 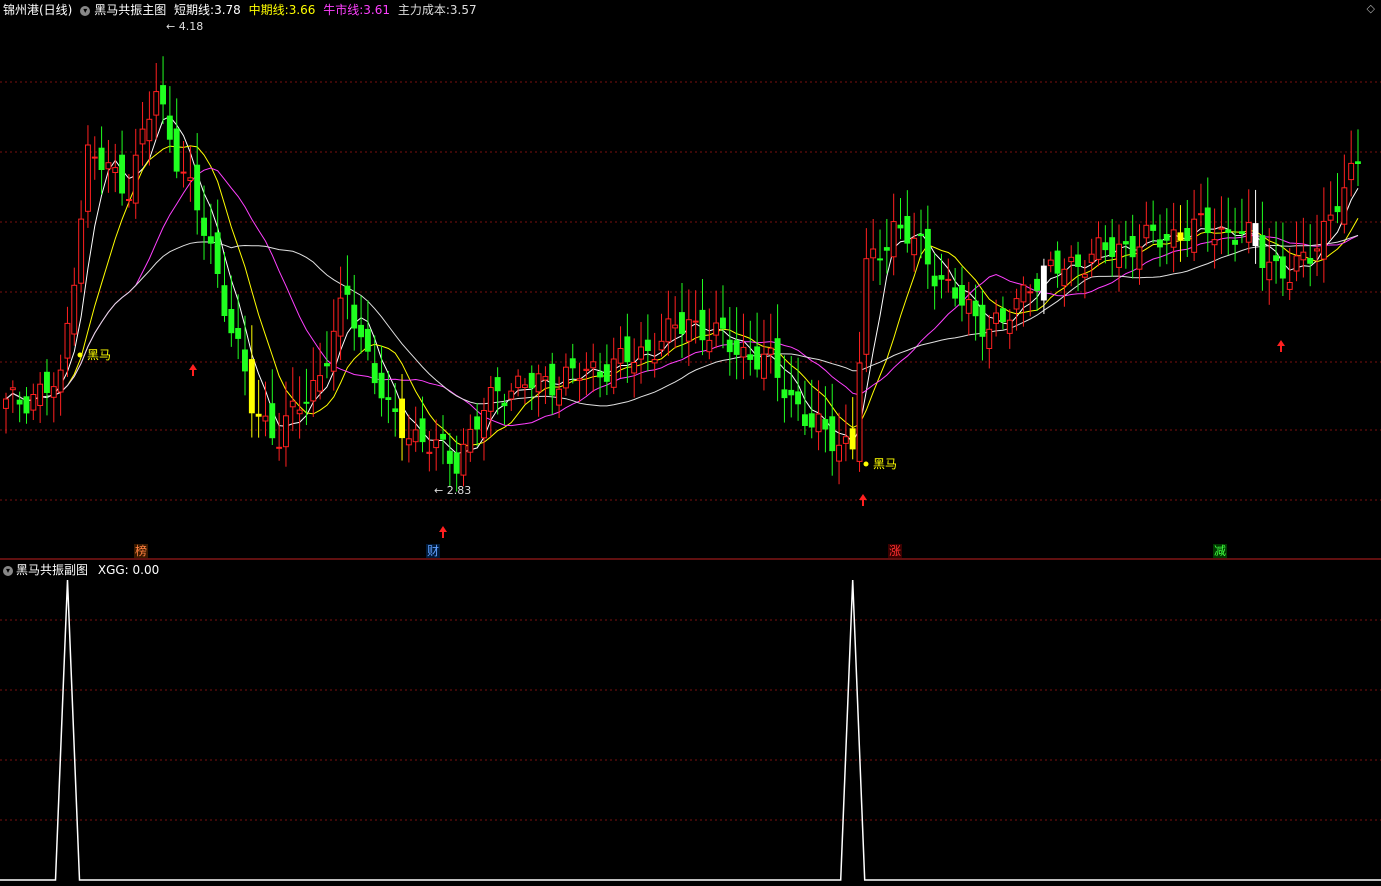 What do you see at coordinates (433, 551) in the screenshot?
I see `flag-cai: 财` at bounding box center [433, 551].